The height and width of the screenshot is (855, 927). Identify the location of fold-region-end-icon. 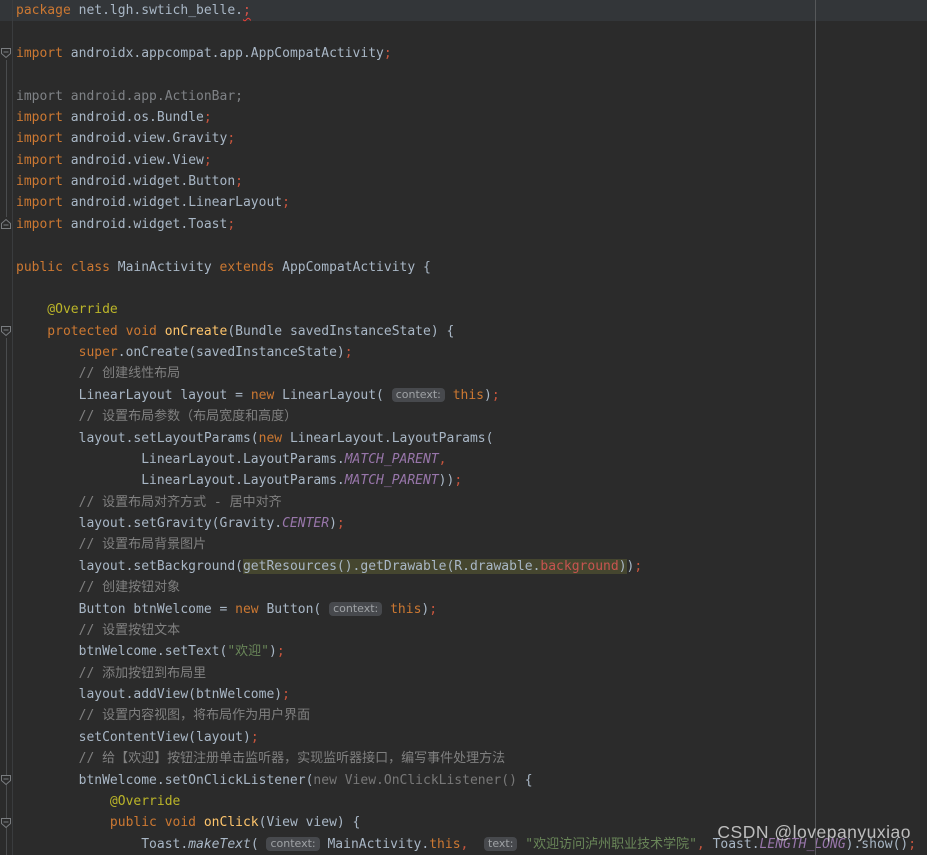
(6, 224).